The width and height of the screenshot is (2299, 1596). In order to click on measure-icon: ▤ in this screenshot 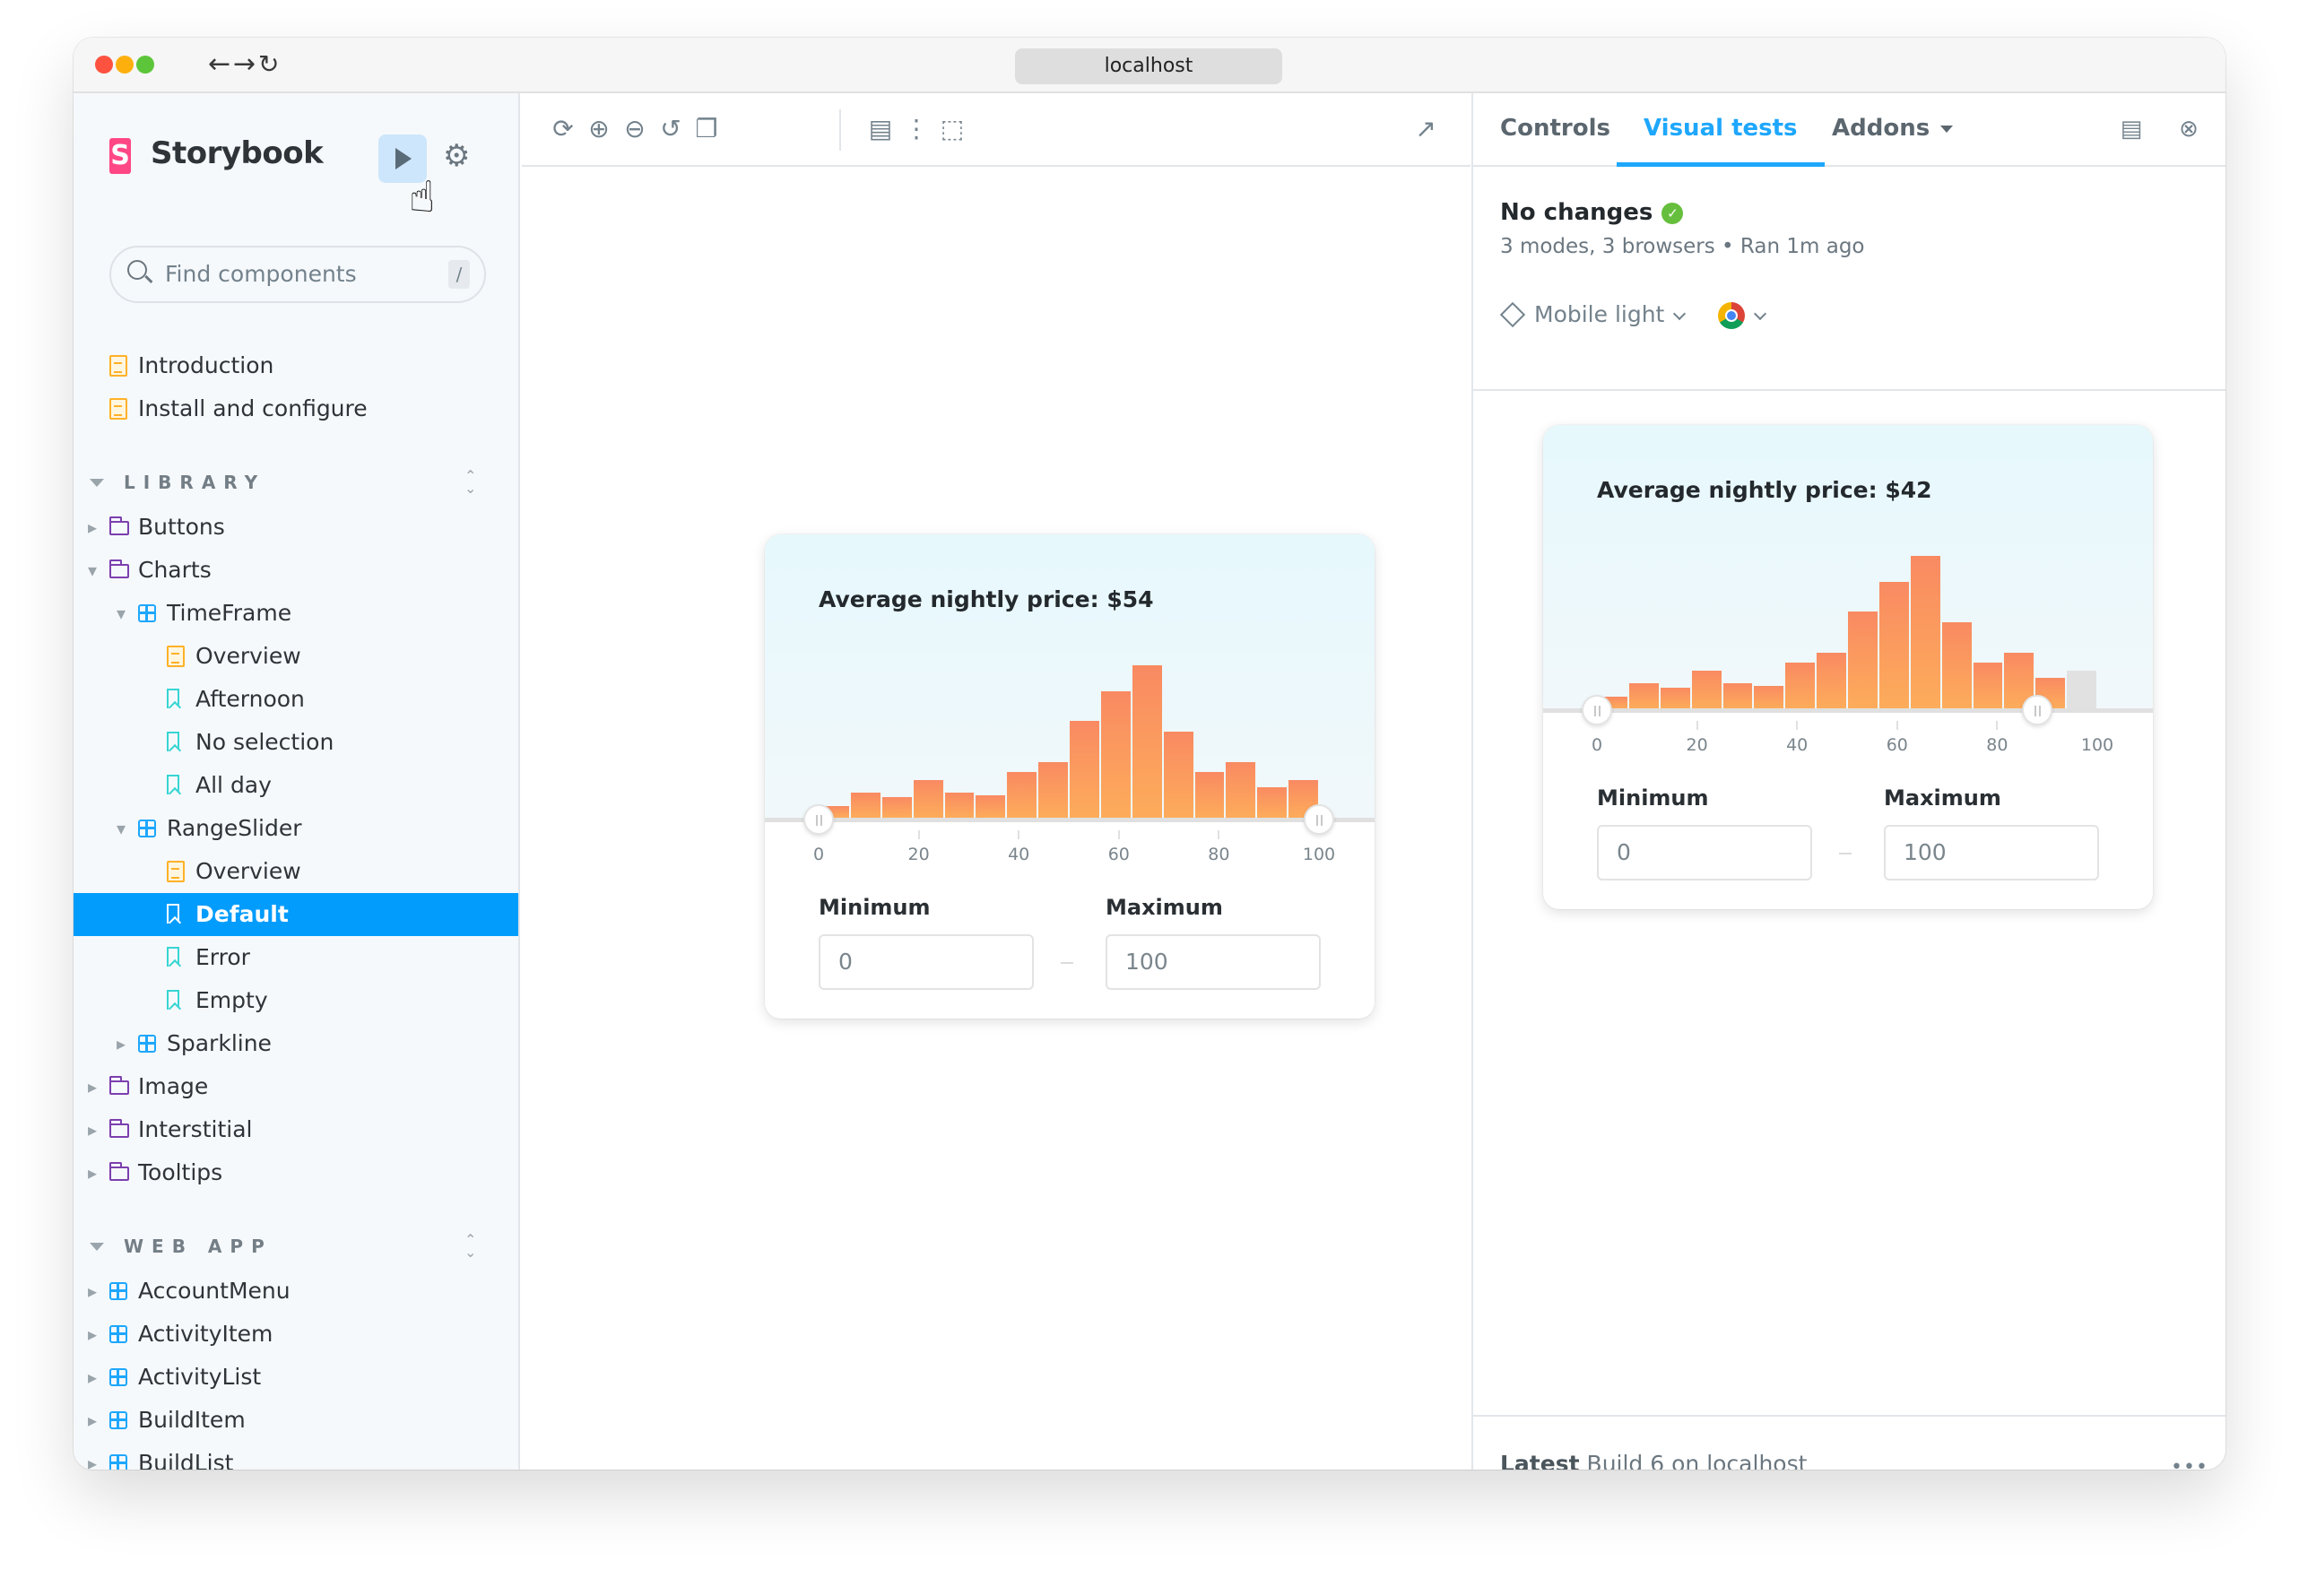, I will do `click(880, 129)`.